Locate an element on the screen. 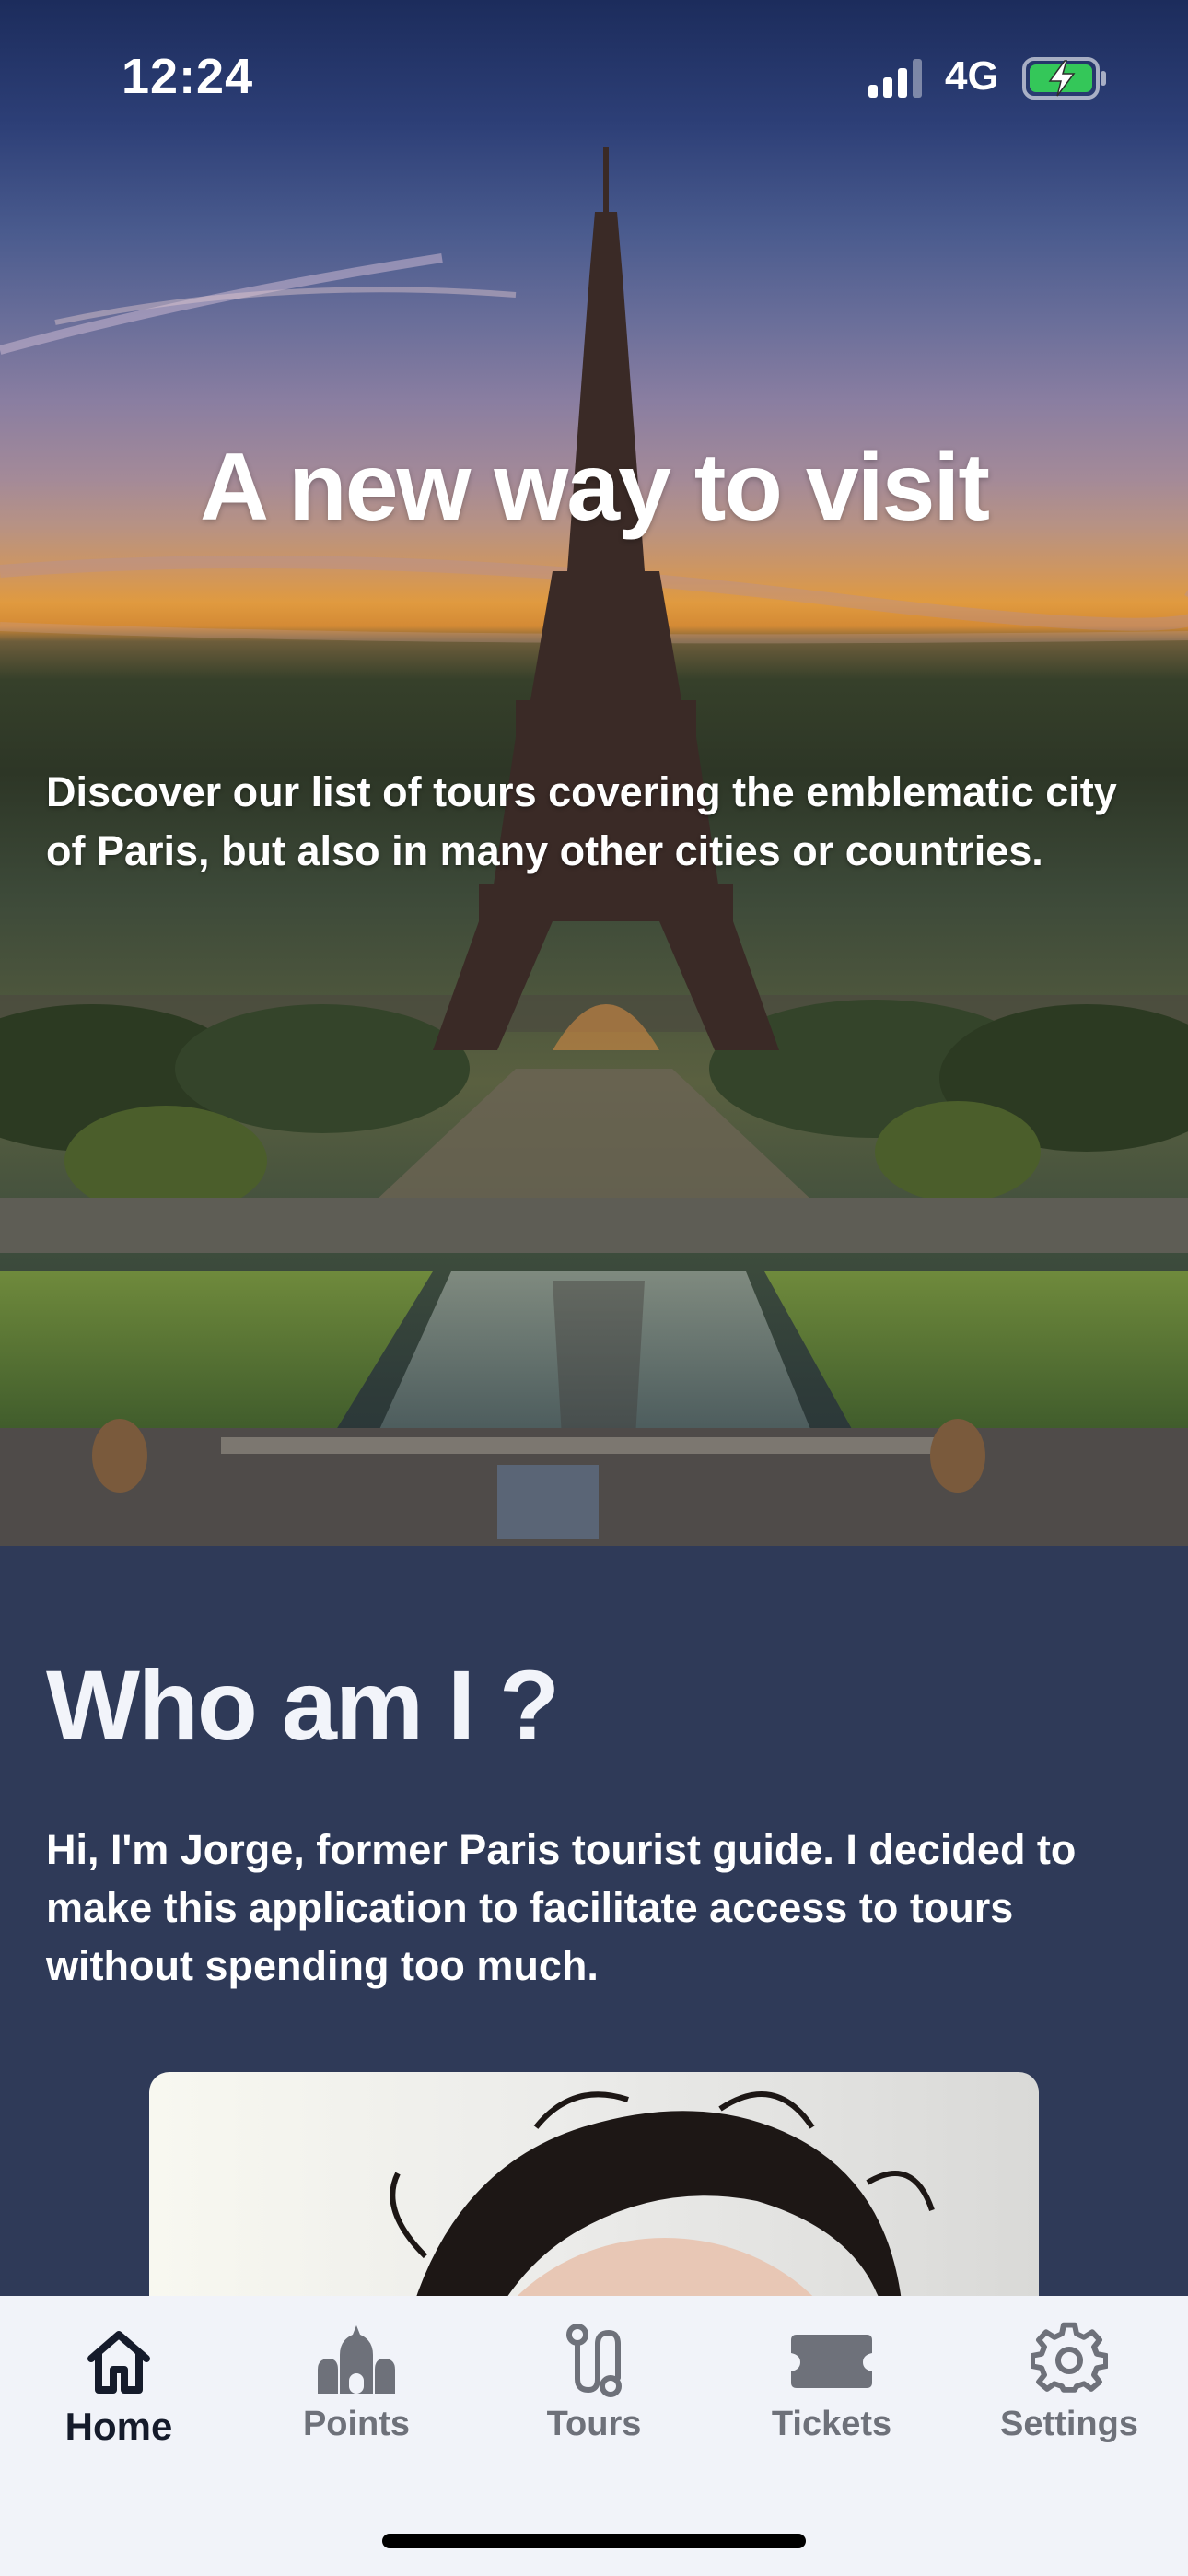 This screenshot has width=1188, height=2576. tab-tours: Tours is located at coordinates (594, 2414).